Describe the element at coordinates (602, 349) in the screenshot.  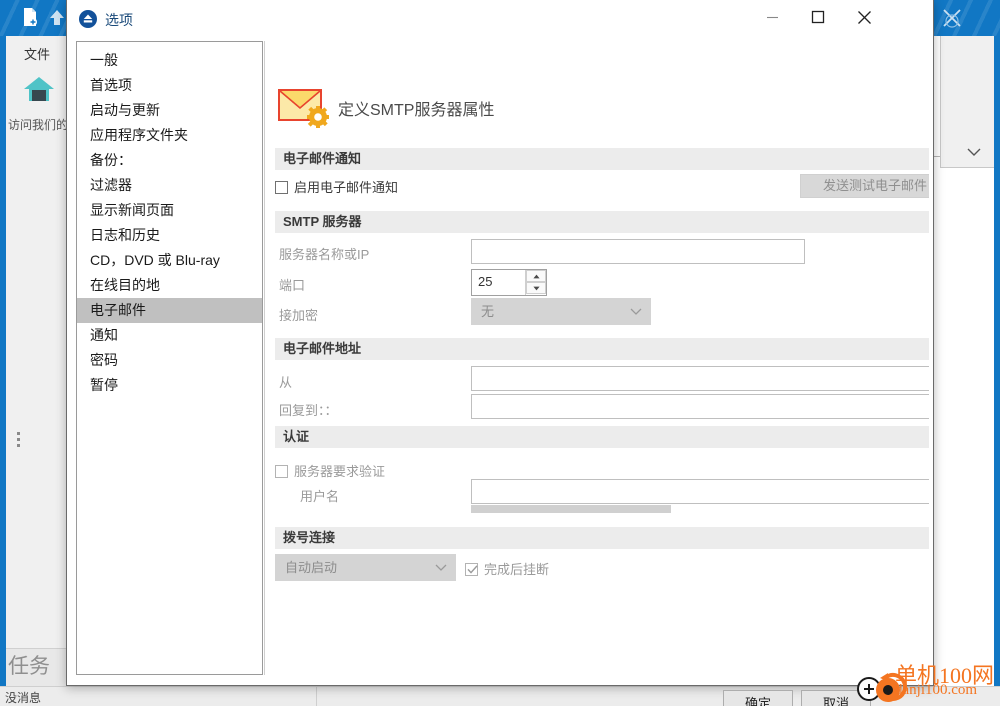
I see `group-header-email-address: 电子邮件地址` at that location.